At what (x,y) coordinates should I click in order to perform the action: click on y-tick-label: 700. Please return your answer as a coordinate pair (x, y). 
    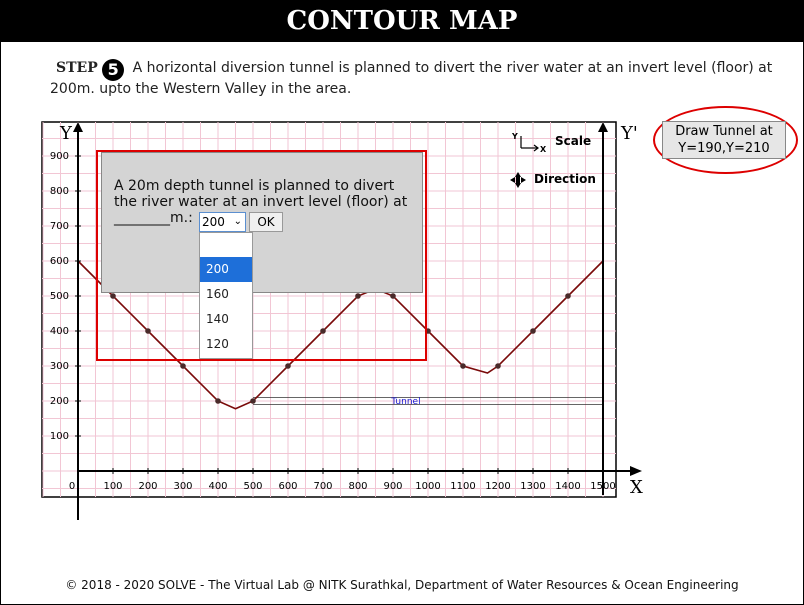
    Looking at the image, I should click on (59, 226).